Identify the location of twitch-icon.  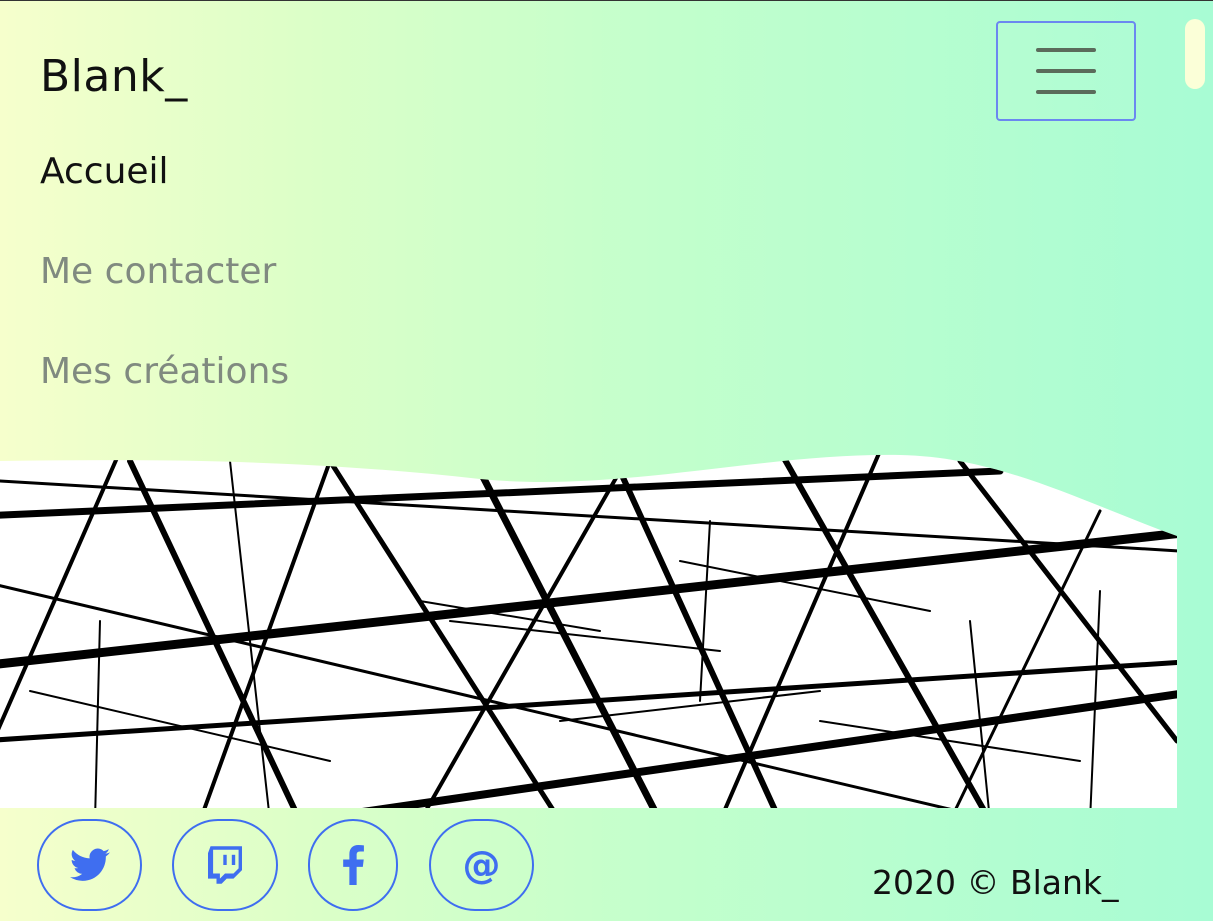
(225, 865).